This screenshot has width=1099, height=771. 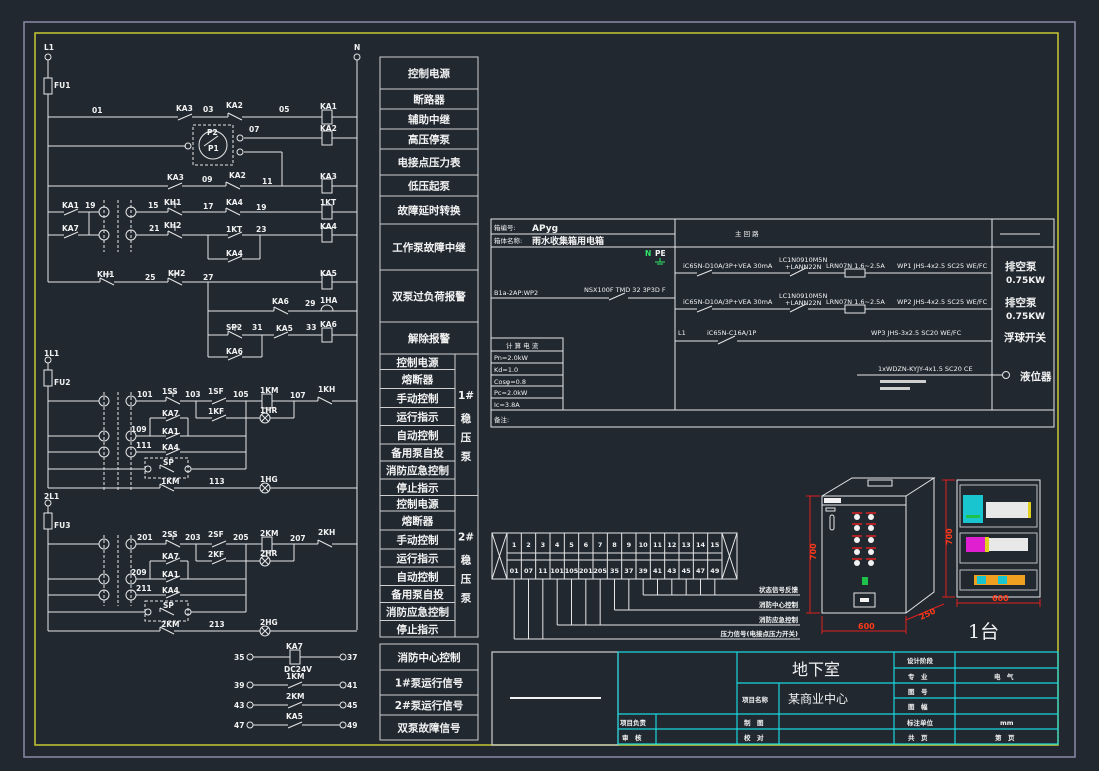 What do you see at coordinates (417, 612) in the screenshot?
I see `function-label: 消防应急控制` at bounding box center [417, 612].